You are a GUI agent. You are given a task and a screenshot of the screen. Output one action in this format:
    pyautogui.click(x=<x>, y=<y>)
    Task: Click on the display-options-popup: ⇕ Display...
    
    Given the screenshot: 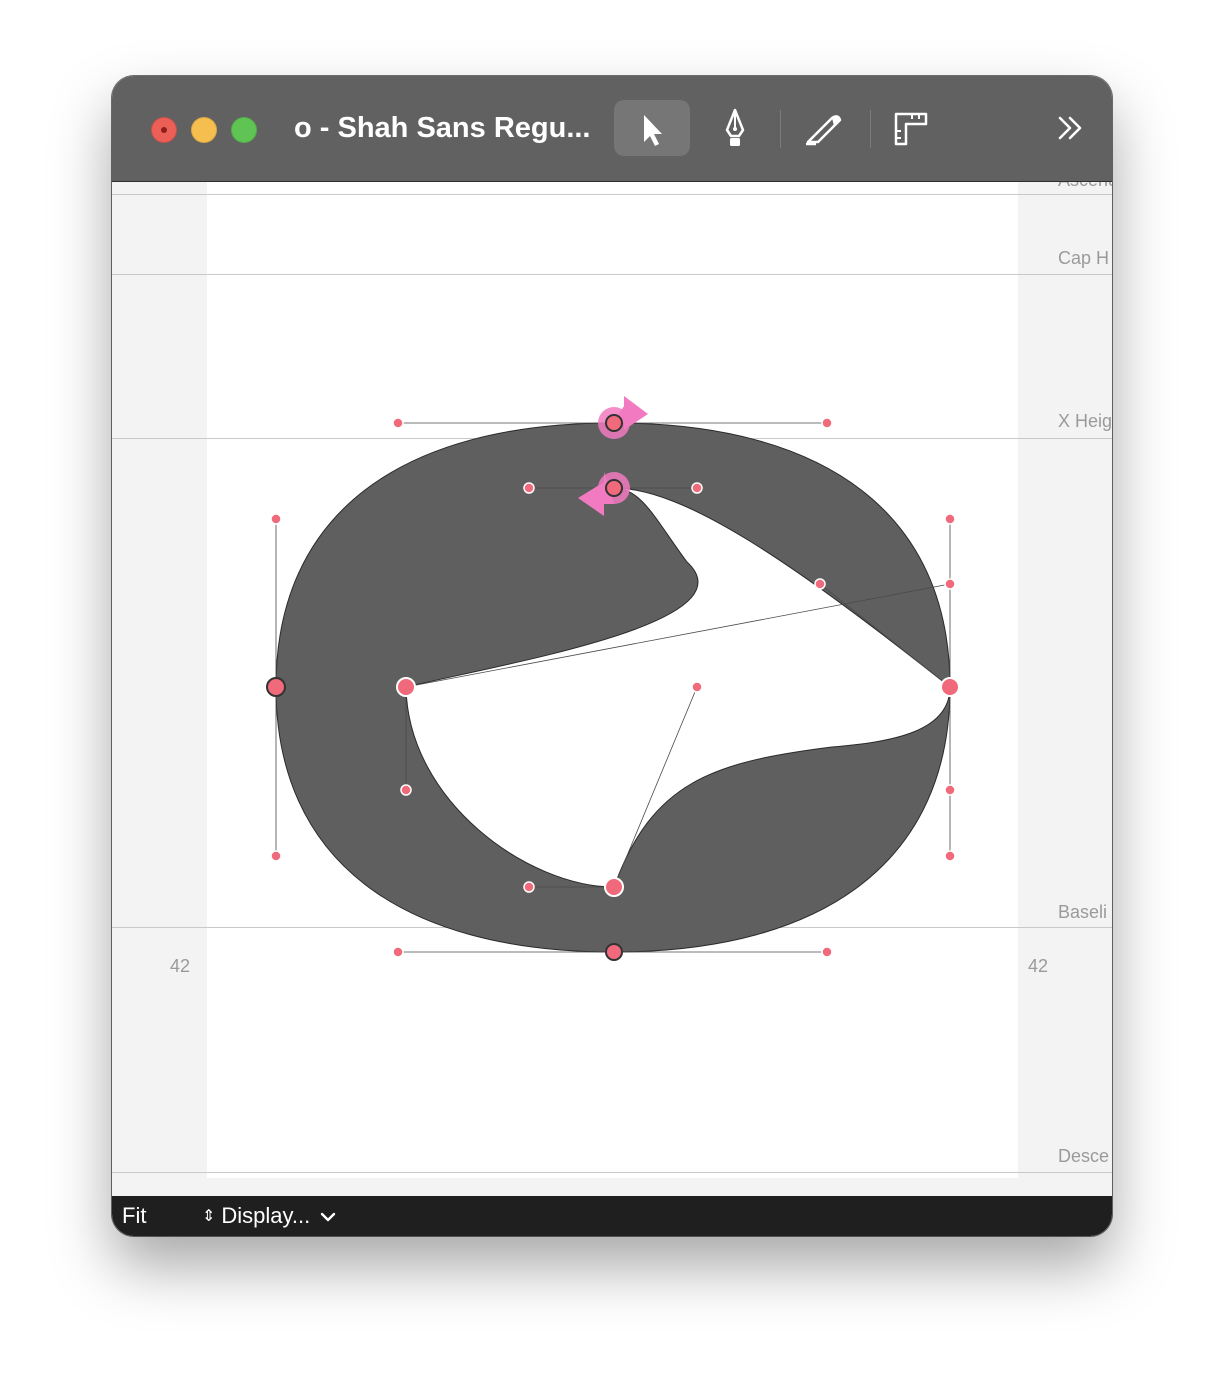 What is the action you would take?
    pyautogui.click(x=269, y=1217)
    